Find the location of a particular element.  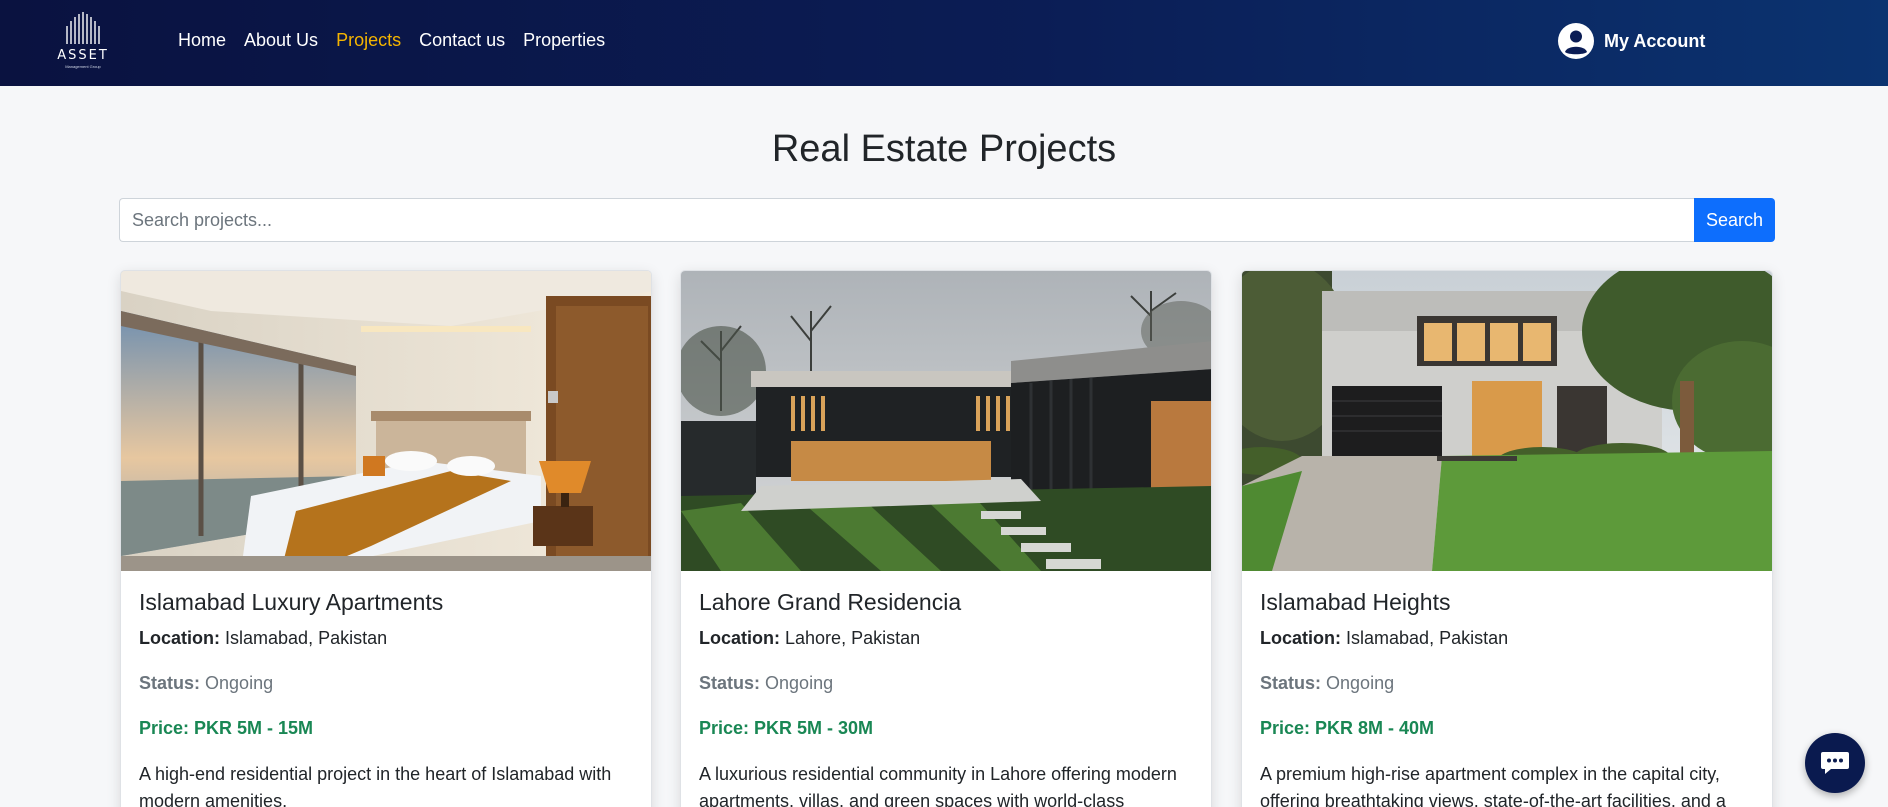

nav-link-properties: Properties is located at coordinates (564, 40).